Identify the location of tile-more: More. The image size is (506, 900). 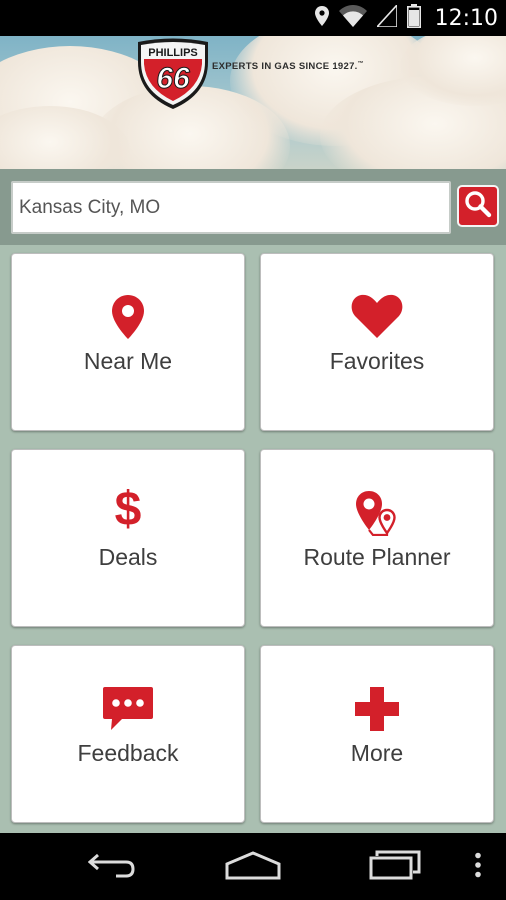
(377, 734).